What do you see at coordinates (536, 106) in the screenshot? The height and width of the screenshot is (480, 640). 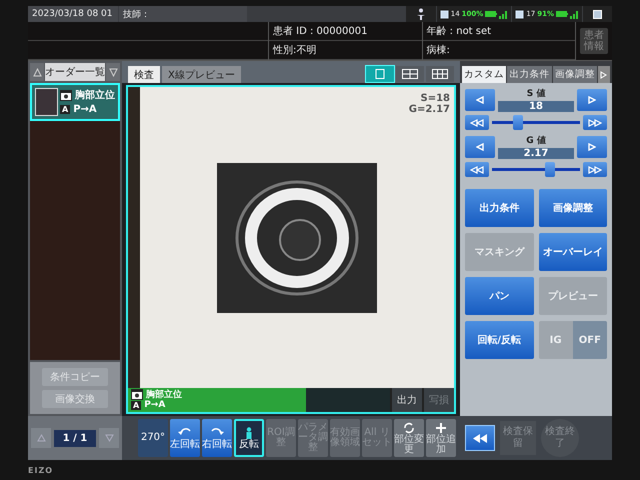 I see `parameter-value: 18` at bounding box center [536, 106].